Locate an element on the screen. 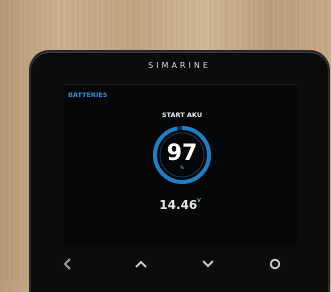 This screenshot has width=331, height=292. battery-name: START AKU is located at coordinates (182, 115).